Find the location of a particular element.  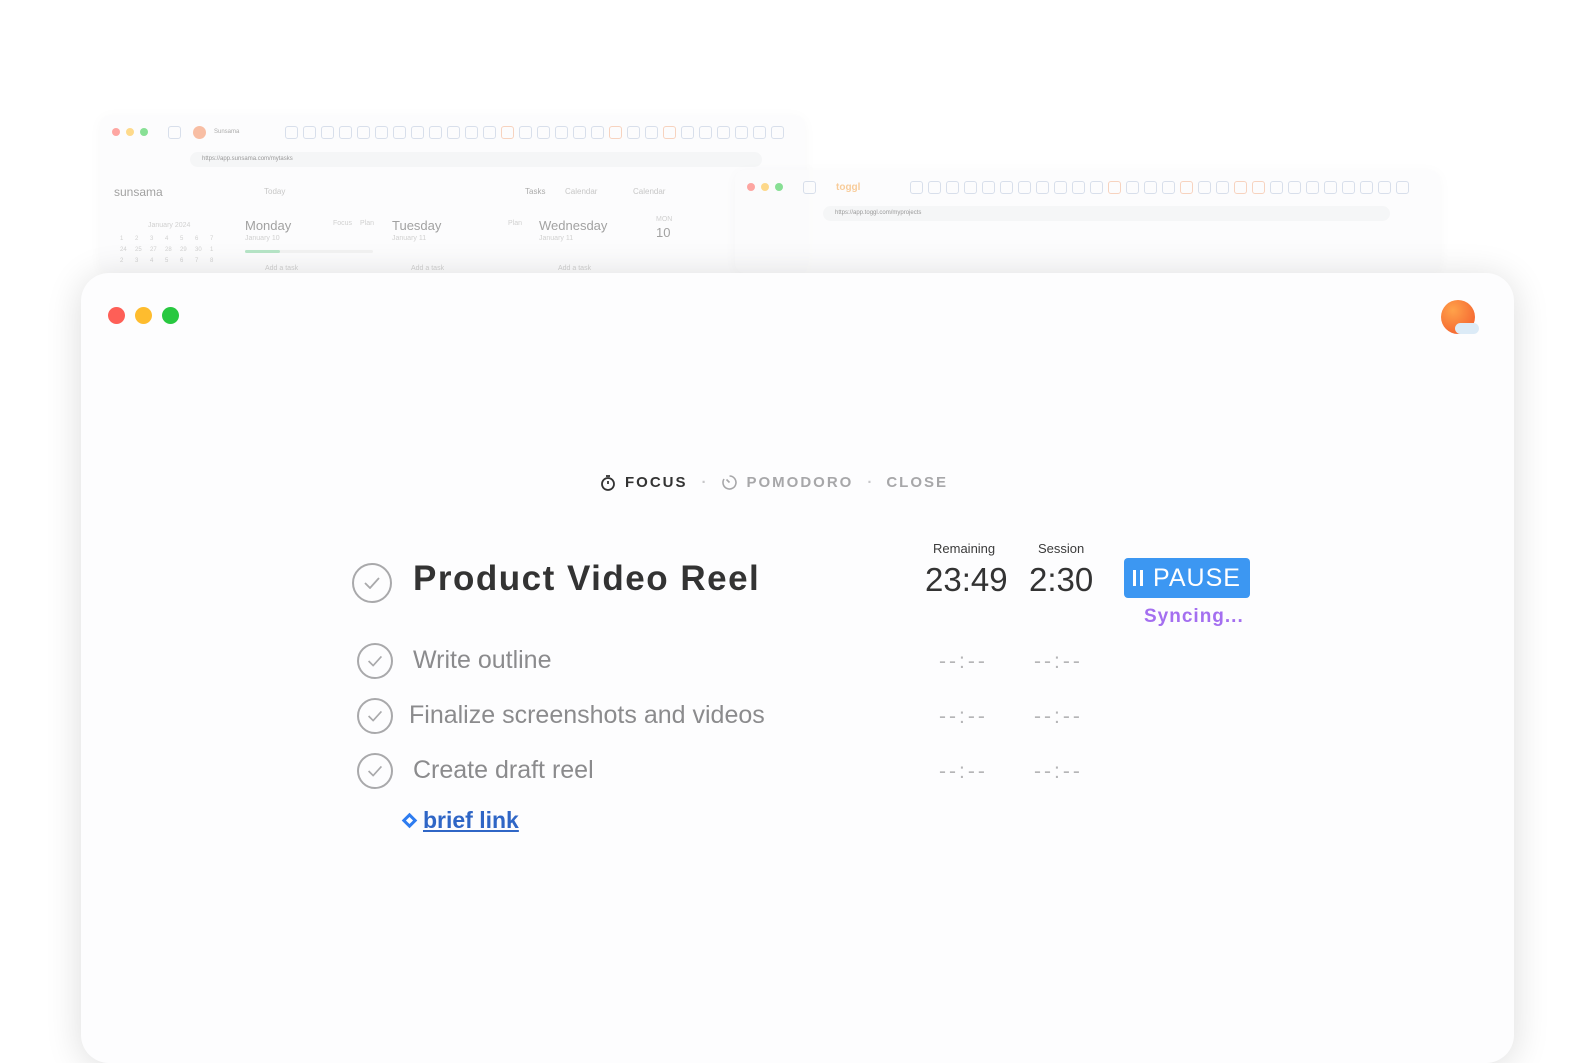

sunsama-brand: sunsama is located at coordinates (138, 192).